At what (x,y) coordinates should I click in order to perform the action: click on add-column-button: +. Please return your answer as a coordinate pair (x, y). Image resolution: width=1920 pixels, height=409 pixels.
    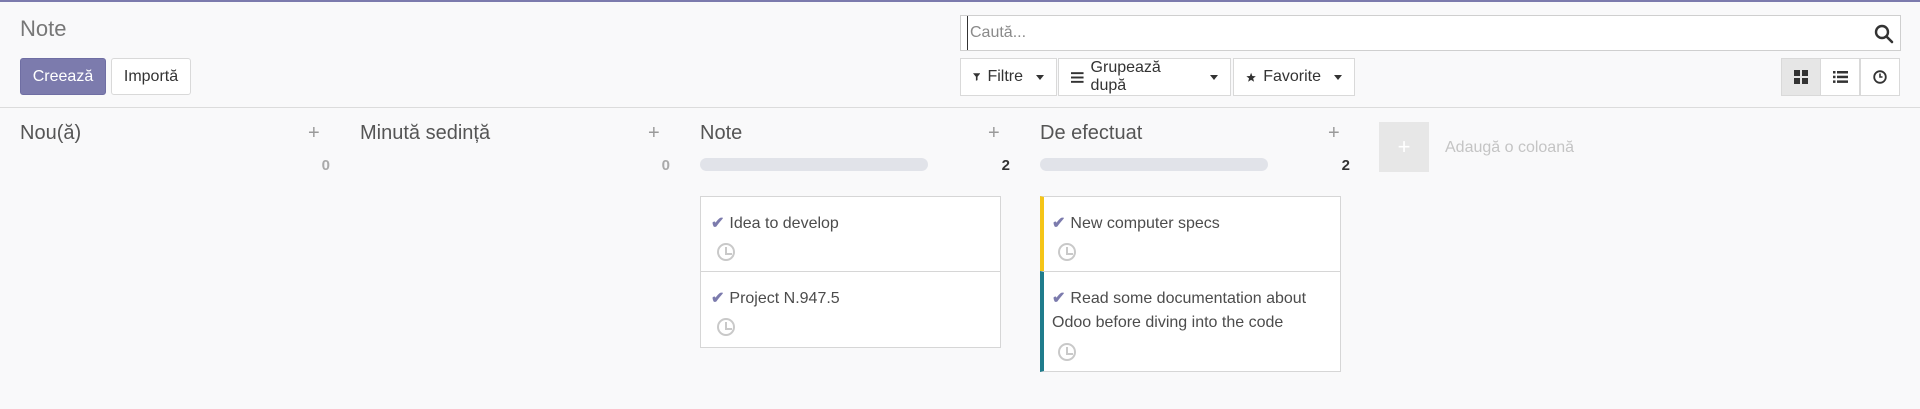
    Looking at the image, I should click on (1404, 147).